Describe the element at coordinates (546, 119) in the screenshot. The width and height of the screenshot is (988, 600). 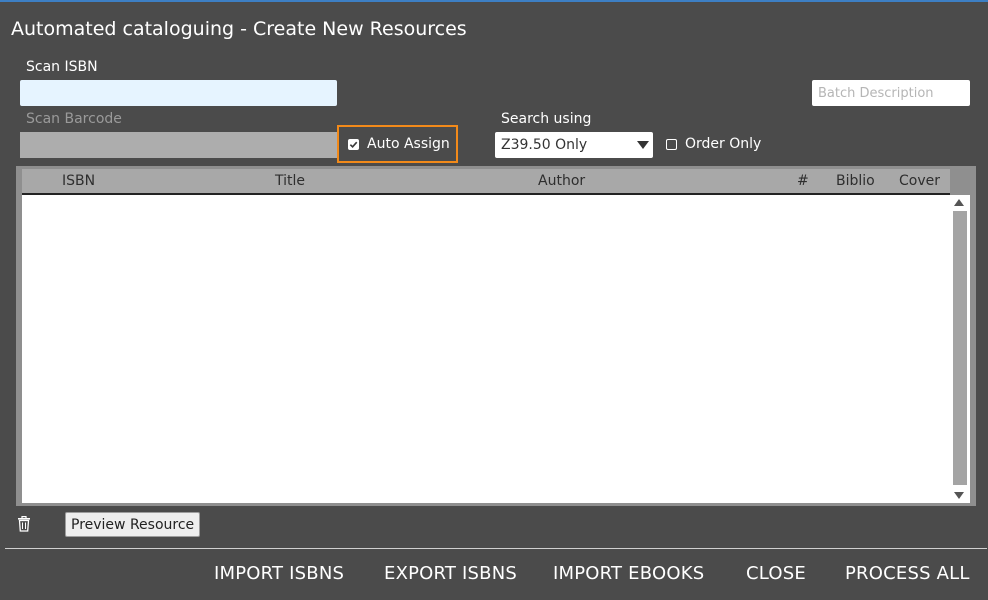
I see `search-using-label: Search using` at that location.